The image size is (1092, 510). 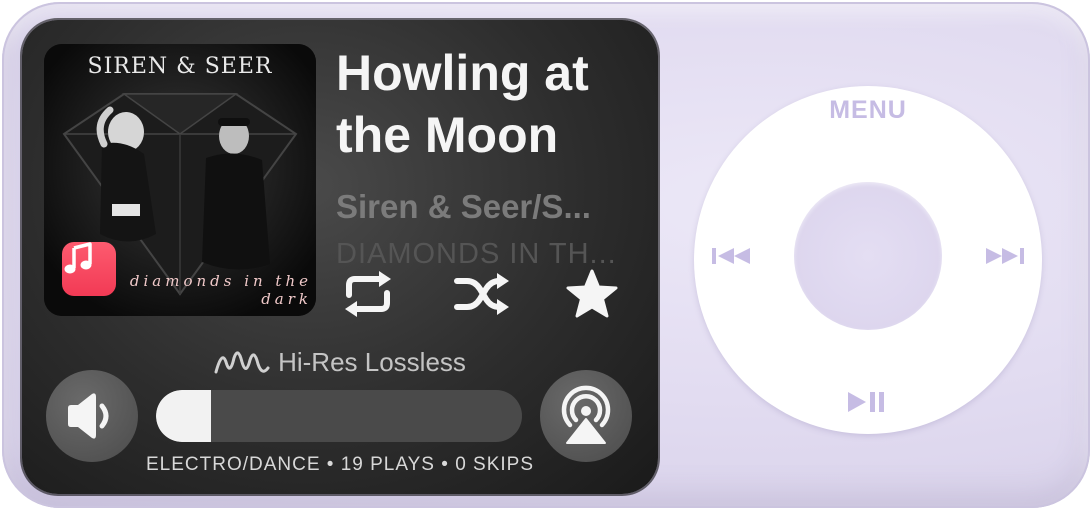 I want to click on play-pause-button, so click(x=868, y=404).